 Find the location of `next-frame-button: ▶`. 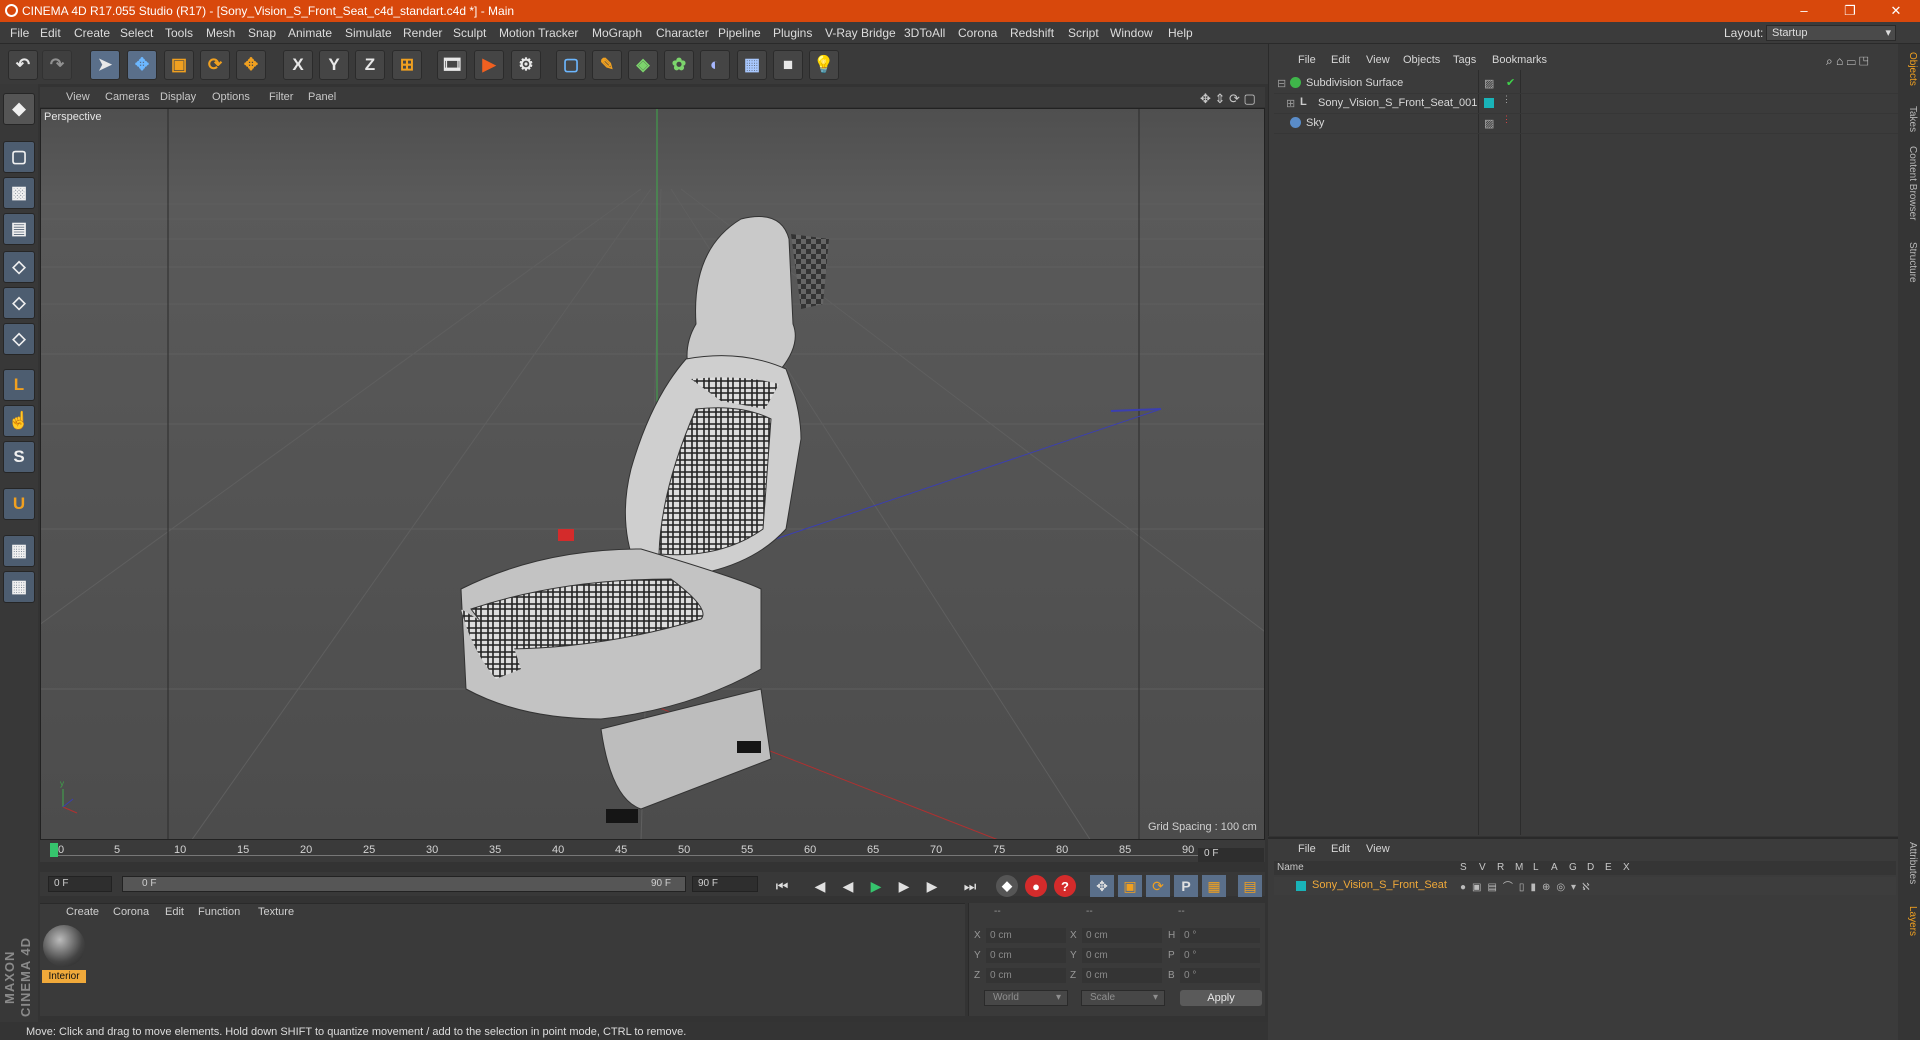

next-frame-button: ▶ is located at coordinates (904, 886).